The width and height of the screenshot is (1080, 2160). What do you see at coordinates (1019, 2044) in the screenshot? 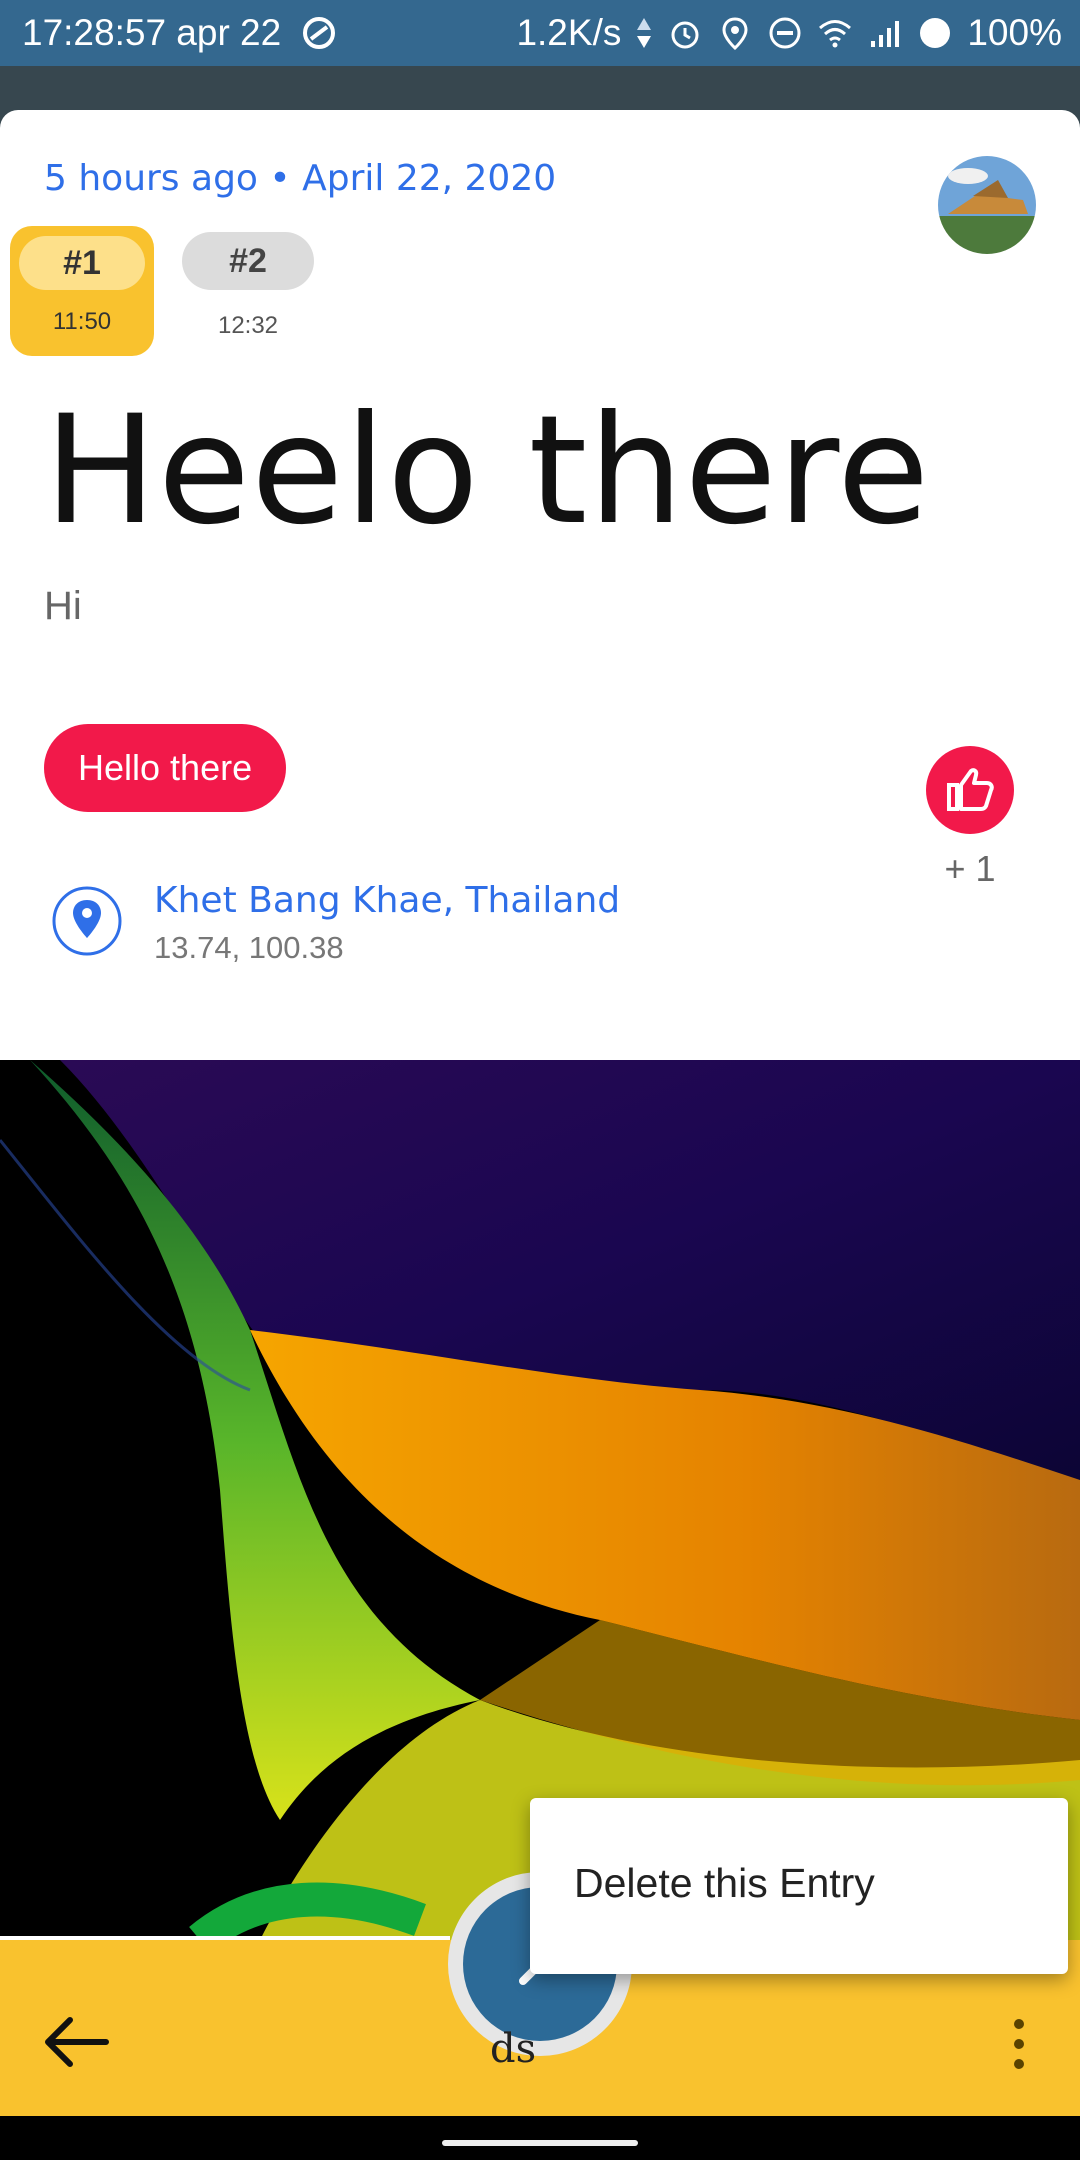
I see `more-options-icon` at bounding box center [1019, 2044].